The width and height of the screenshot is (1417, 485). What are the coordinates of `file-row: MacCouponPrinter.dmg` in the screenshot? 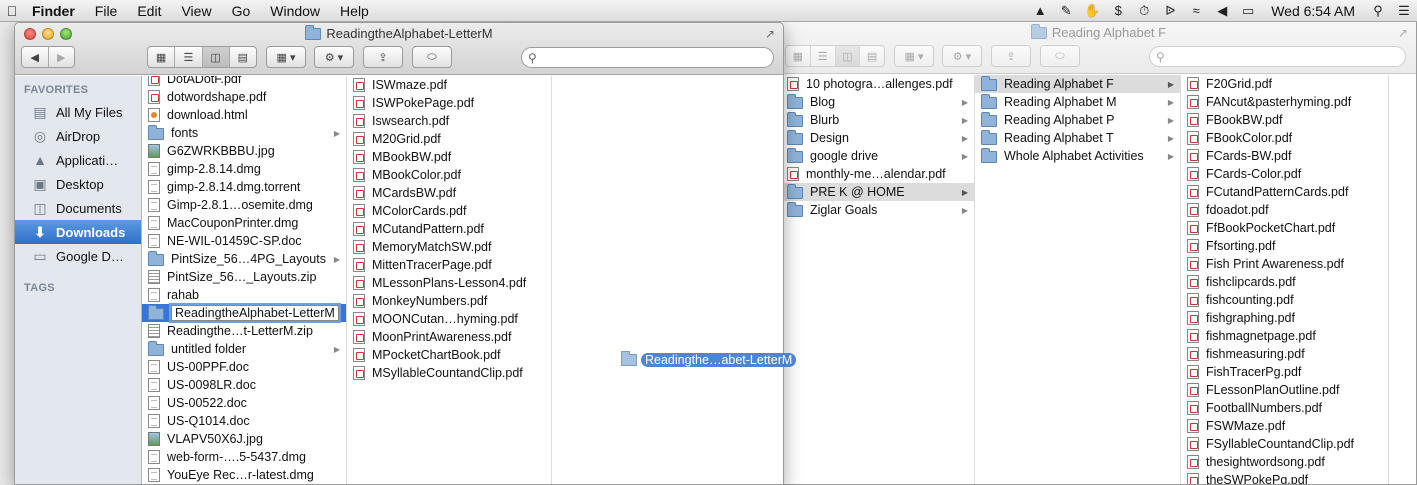 It's located at (244, 223).